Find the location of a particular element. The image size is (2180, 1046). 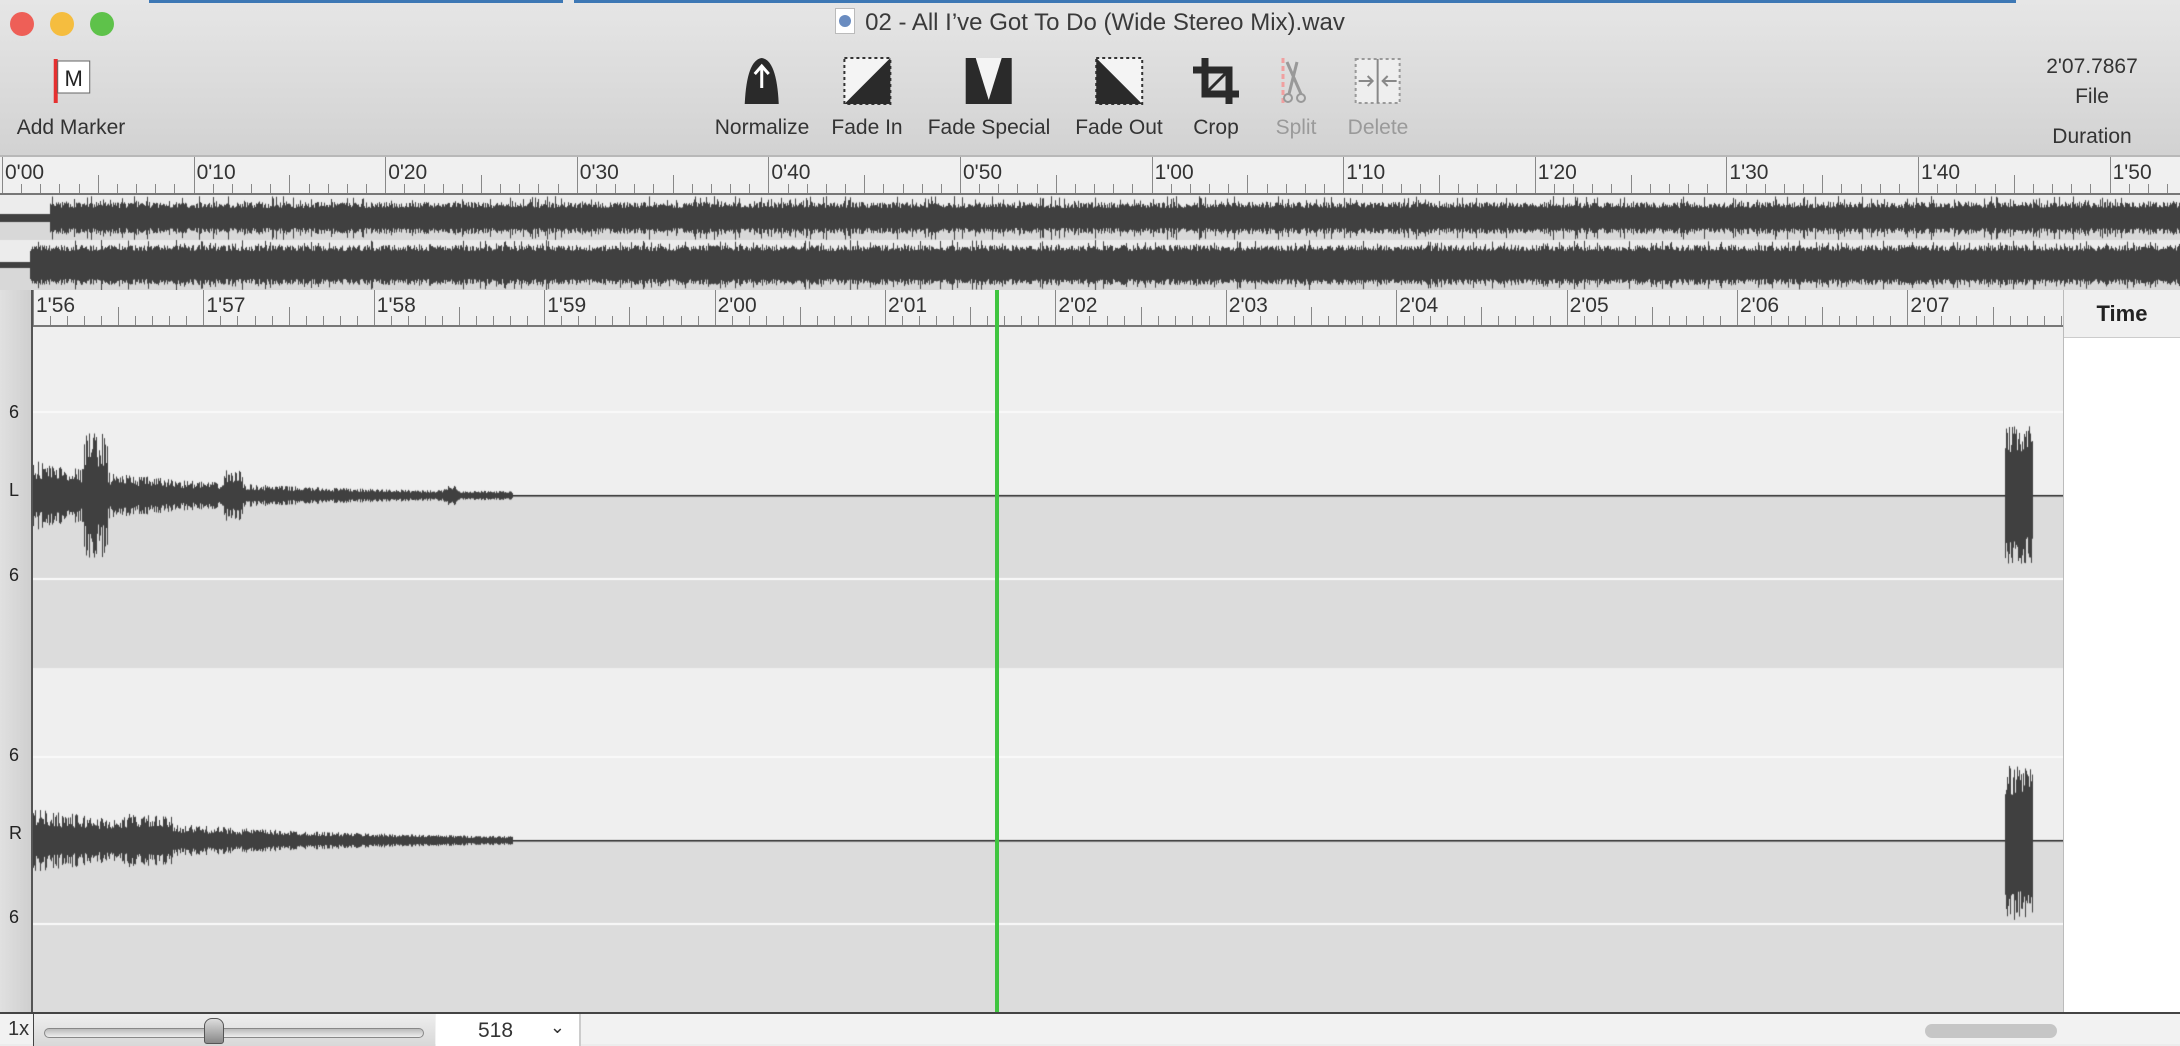

fade-special-button: Fade Special is located at coordinates (989, 98).